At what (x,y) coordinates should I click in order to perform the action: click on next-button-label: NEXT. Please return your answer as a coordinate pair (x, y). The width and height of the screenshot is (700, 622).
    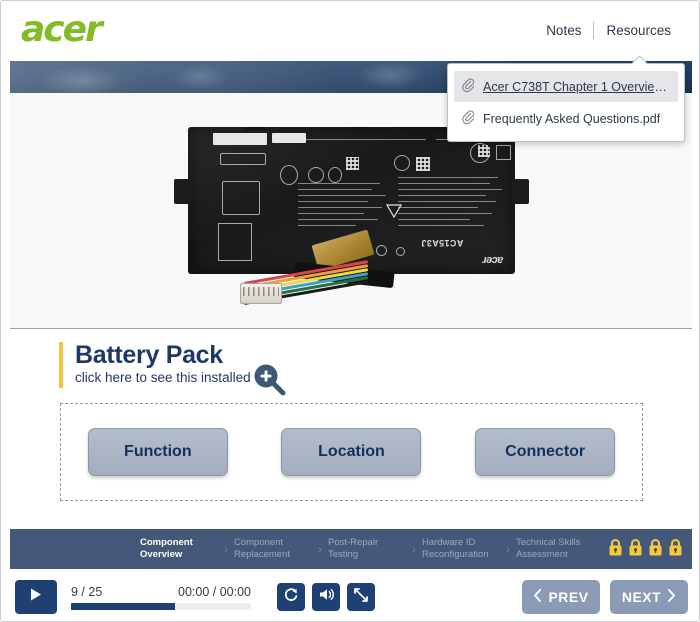
    Looking at the image, I should click on (641, 597).